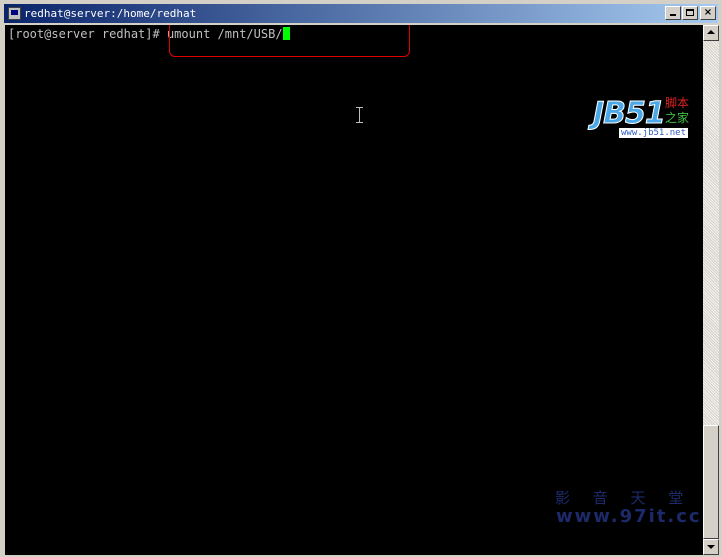 This screenshot has height=557, width=722. Describe the element at coordinates (360, 115) in the screenshot. I see `ibeam-cursor-icon` at that location.